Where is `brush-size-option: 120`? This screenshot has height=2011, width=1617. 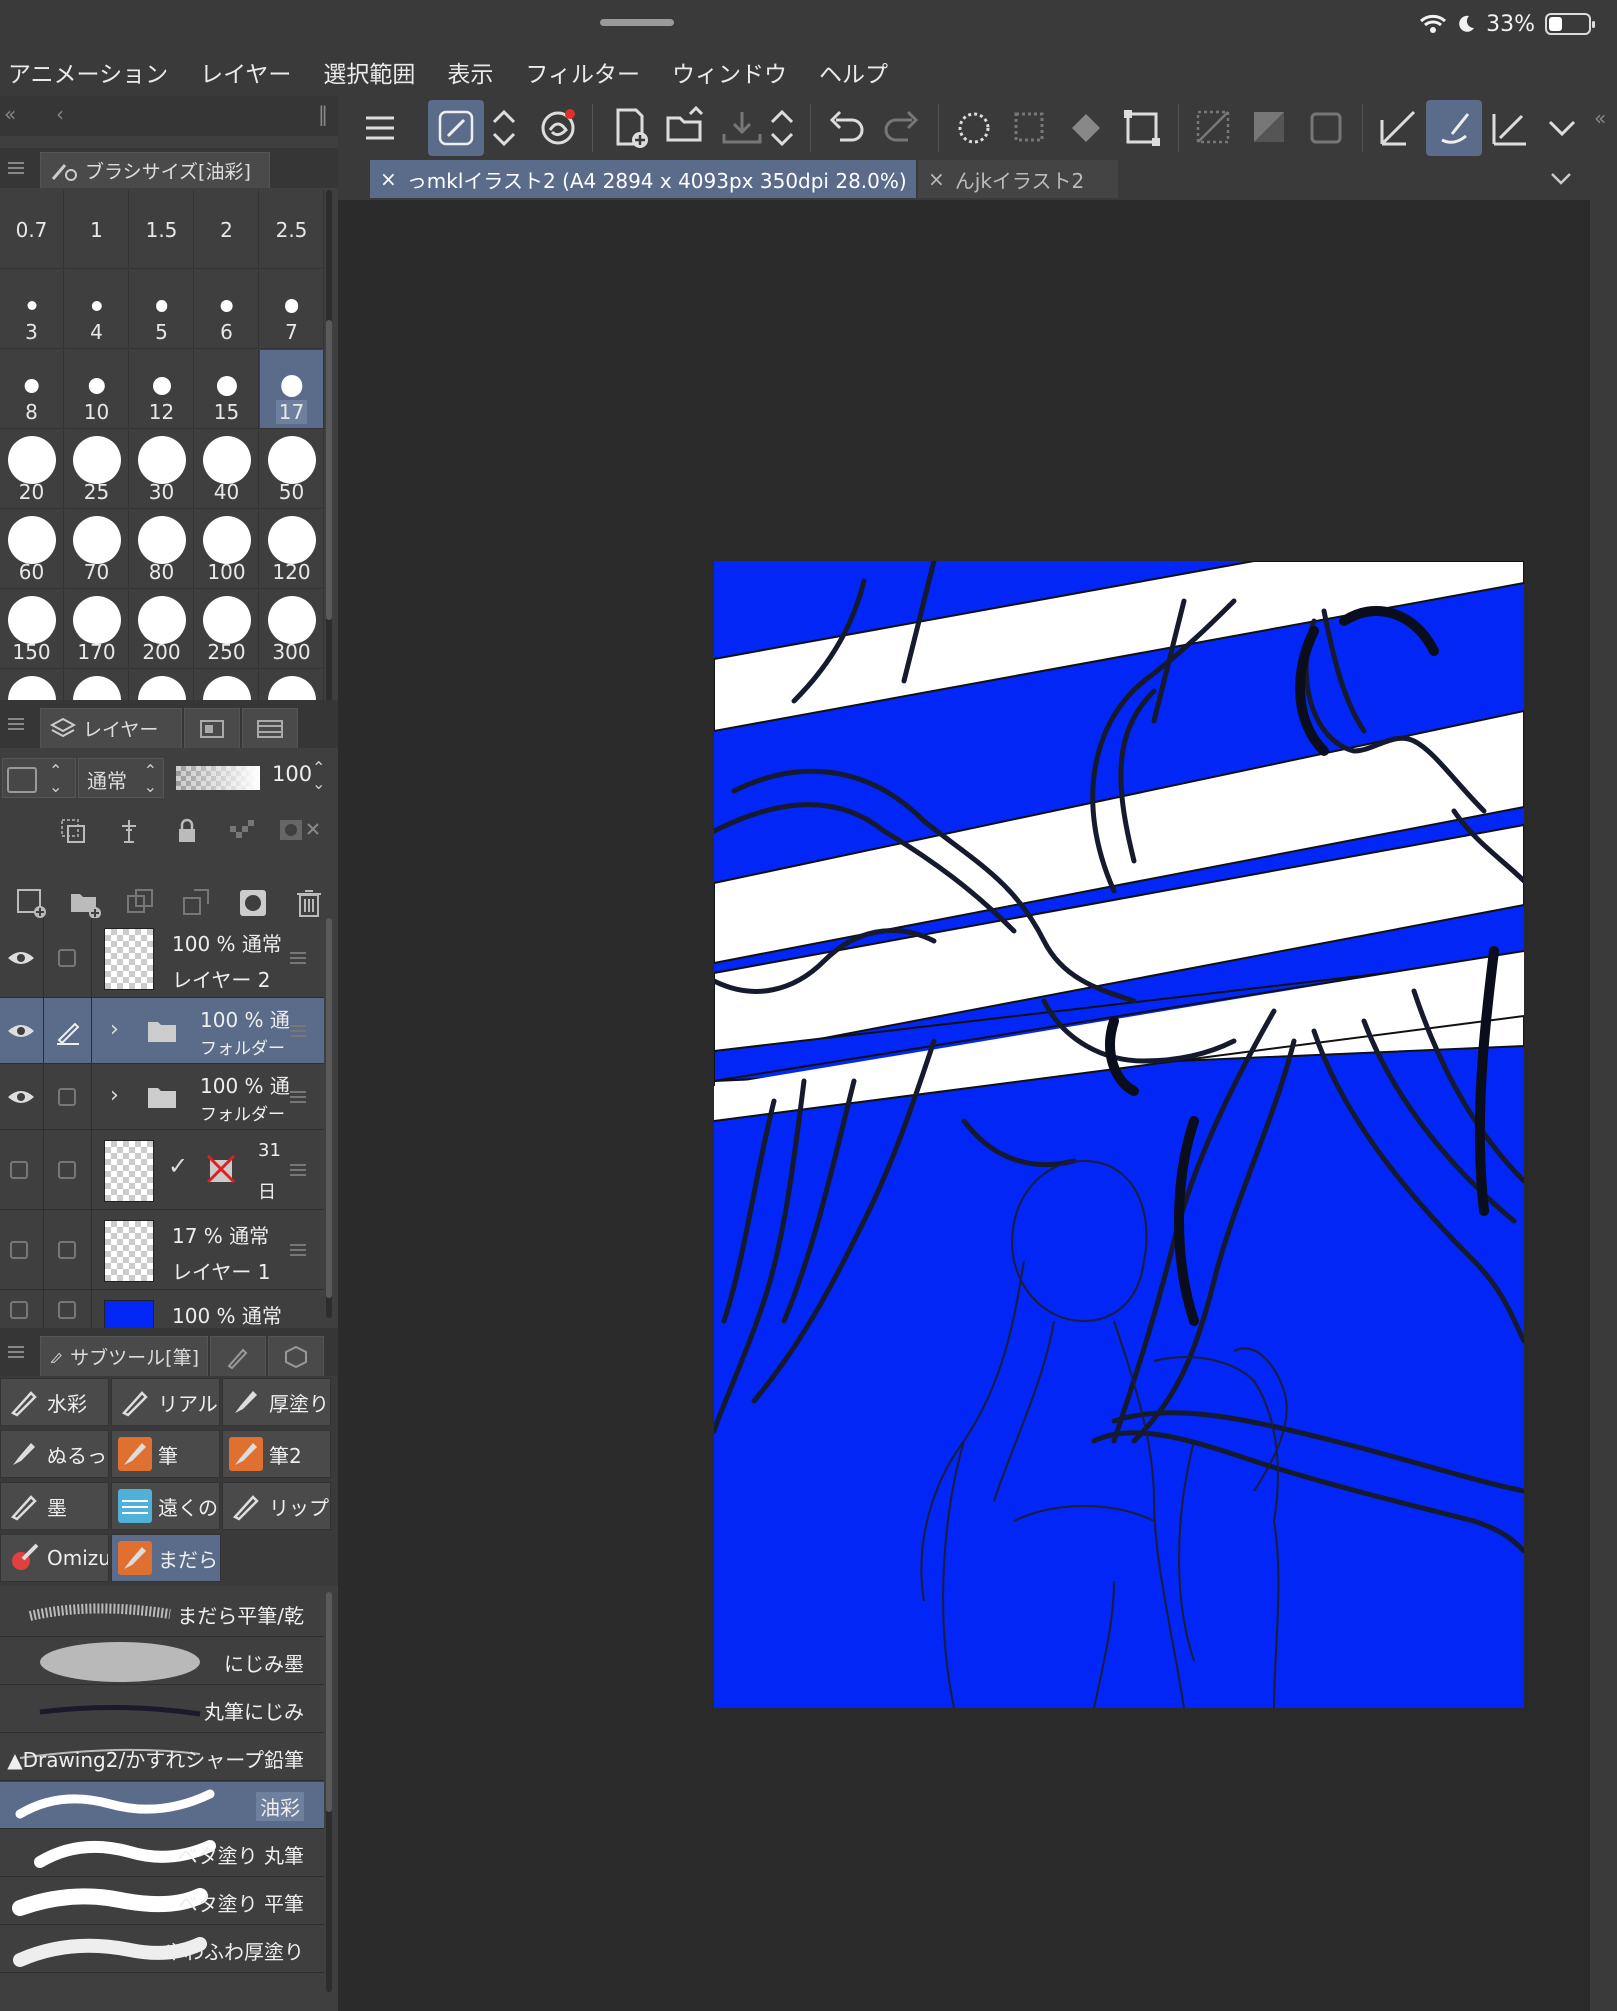
brush-size-option: 120 is located at coordinates (292, 549).